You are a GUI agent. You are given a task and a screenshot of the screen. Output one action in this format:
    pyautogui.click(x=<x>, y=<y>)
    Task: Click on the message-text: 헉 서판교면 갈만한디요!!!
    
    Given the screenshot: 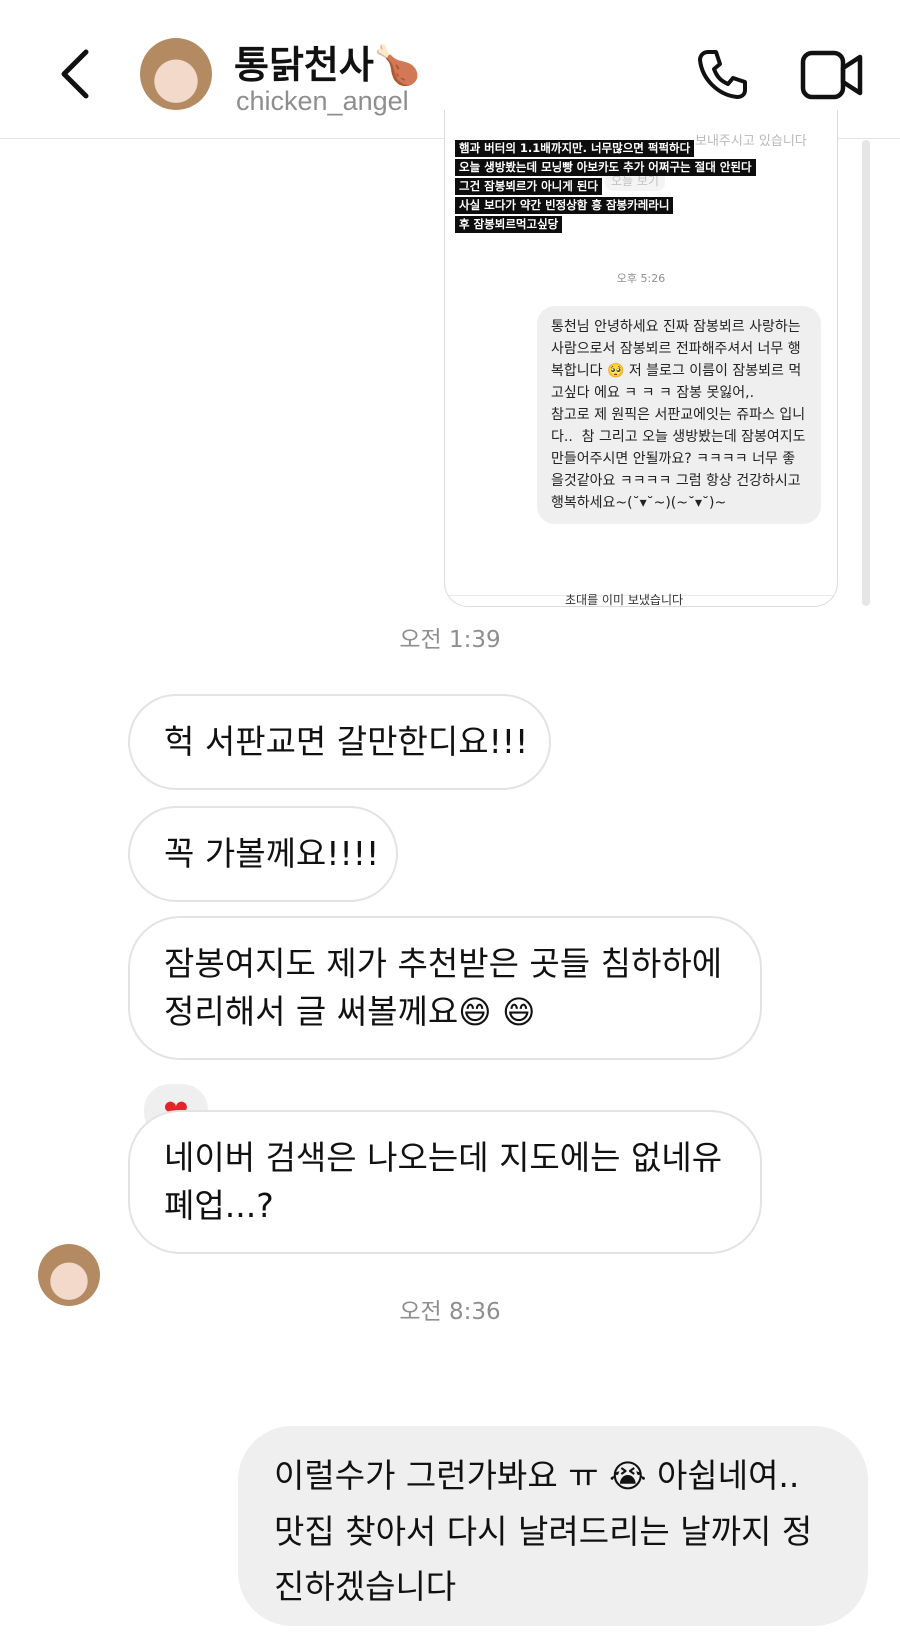 What is the action you would take?
    pyautogui.click(x=346, y=741)
    